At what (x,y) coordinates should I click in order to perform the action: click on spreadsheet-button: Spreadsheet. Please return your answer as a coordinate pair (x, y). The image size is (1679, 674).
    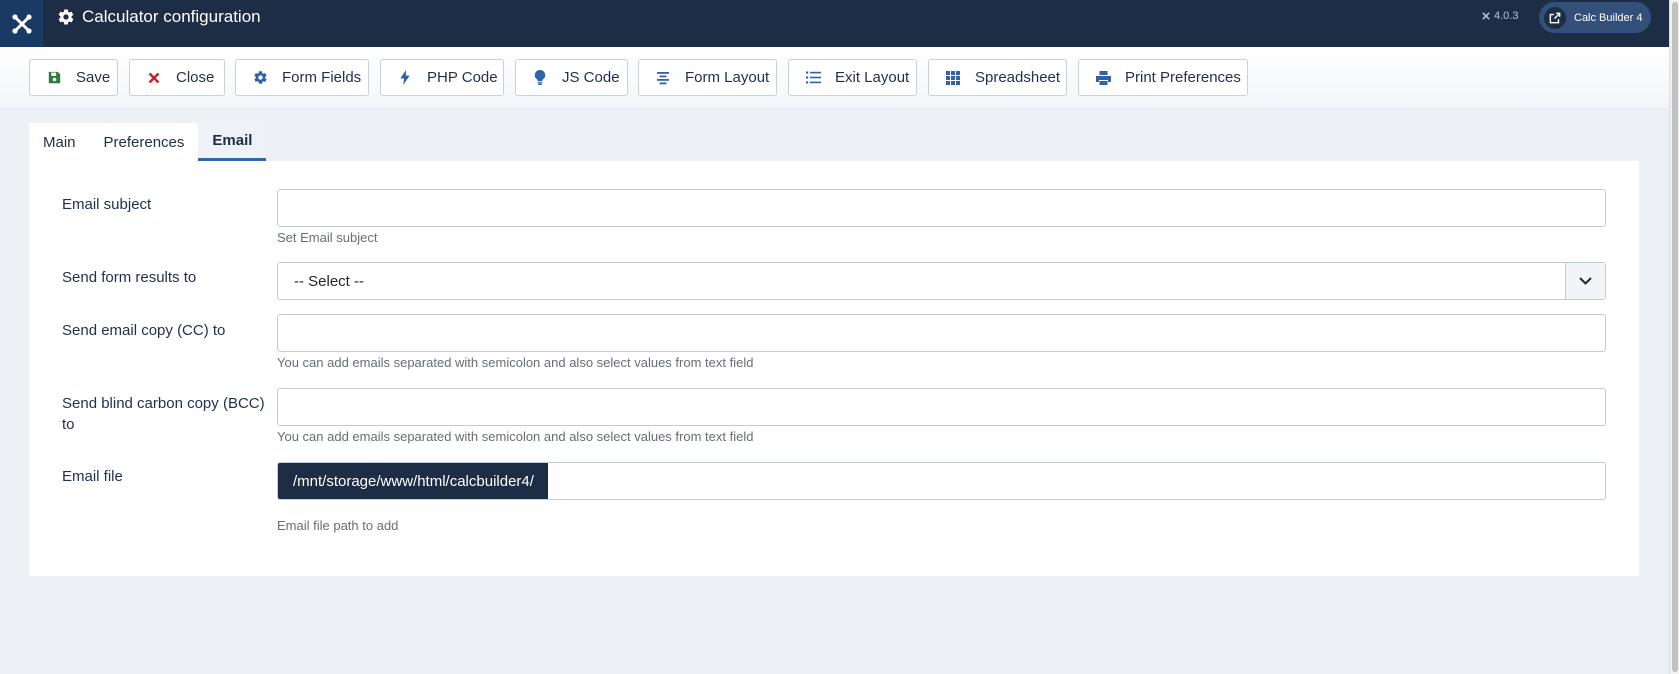
    Looking at the image, I should click on (997, 77).